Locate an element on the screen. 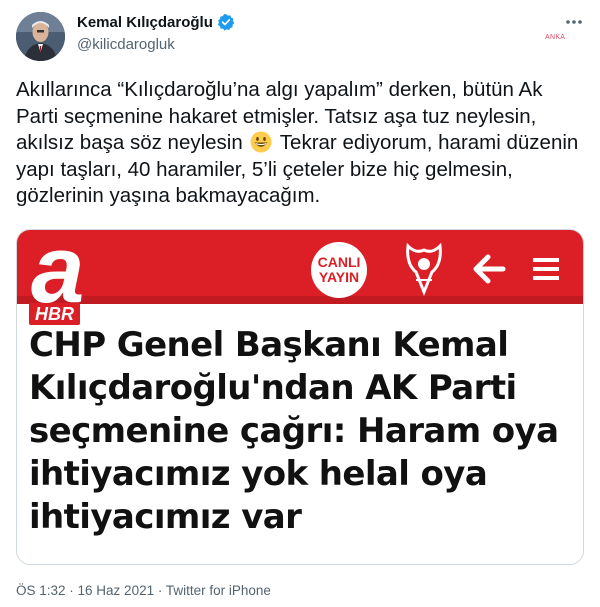 Image resolution: width=600 pixels, height=607 pixels. live-badge-line-2: YAYIN is located at coordinates (339, 277).